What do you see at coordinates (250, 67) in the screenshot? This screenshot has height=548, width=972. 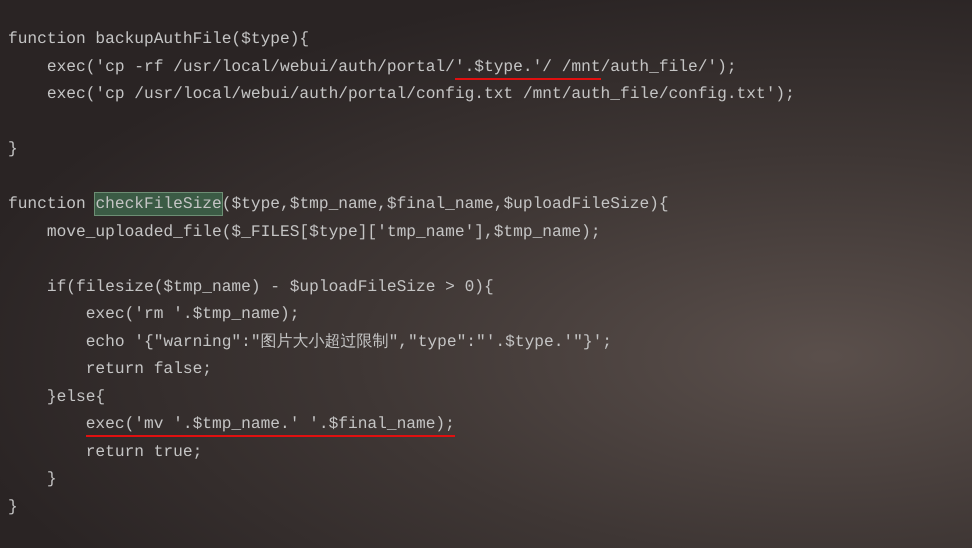 I see `code-text: exec('cp -rf /usr/local/webui/auth/portal/` at bounding box center [250, 67].